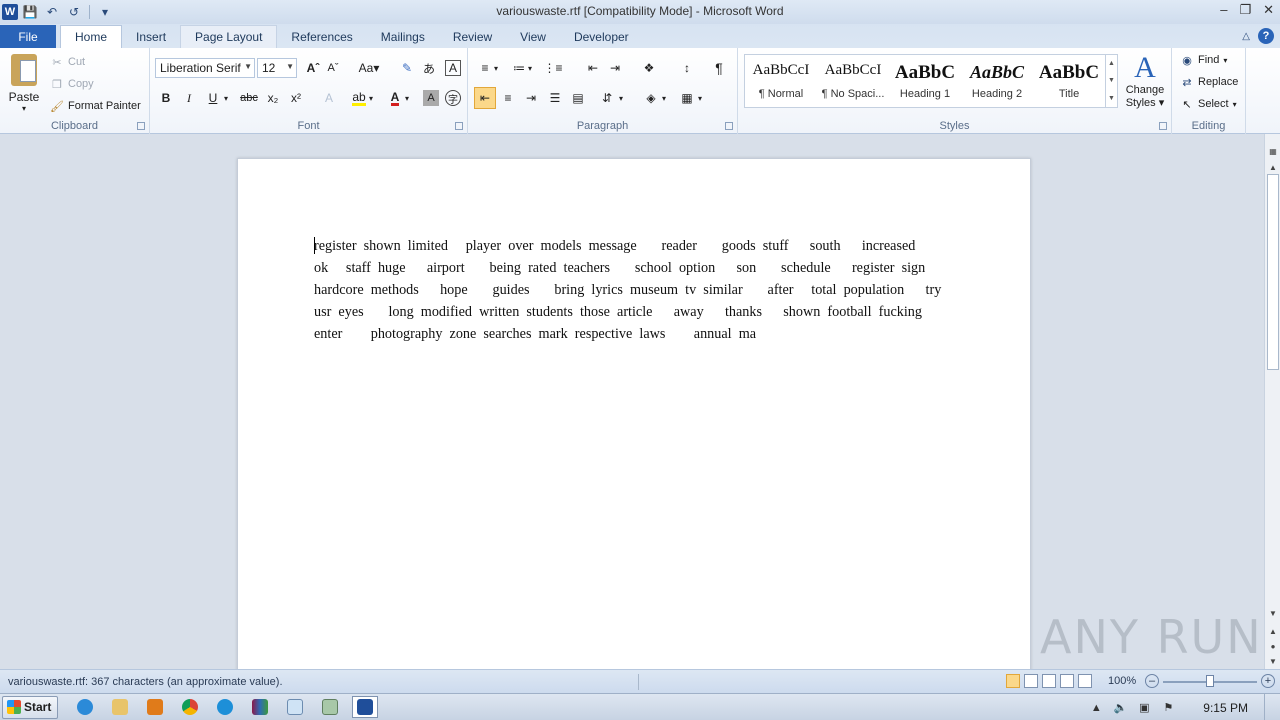 The width and height of the screenshot is (1280, 720). I want to click on font-name-select: Liberation Serif ▼, so click(205, 68).